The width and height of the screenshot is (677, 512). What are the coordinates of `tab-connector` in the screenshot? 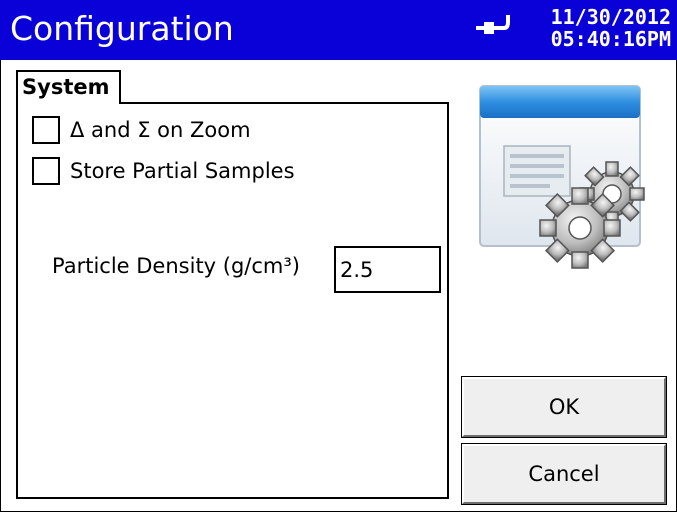 It's located at (68, 102).